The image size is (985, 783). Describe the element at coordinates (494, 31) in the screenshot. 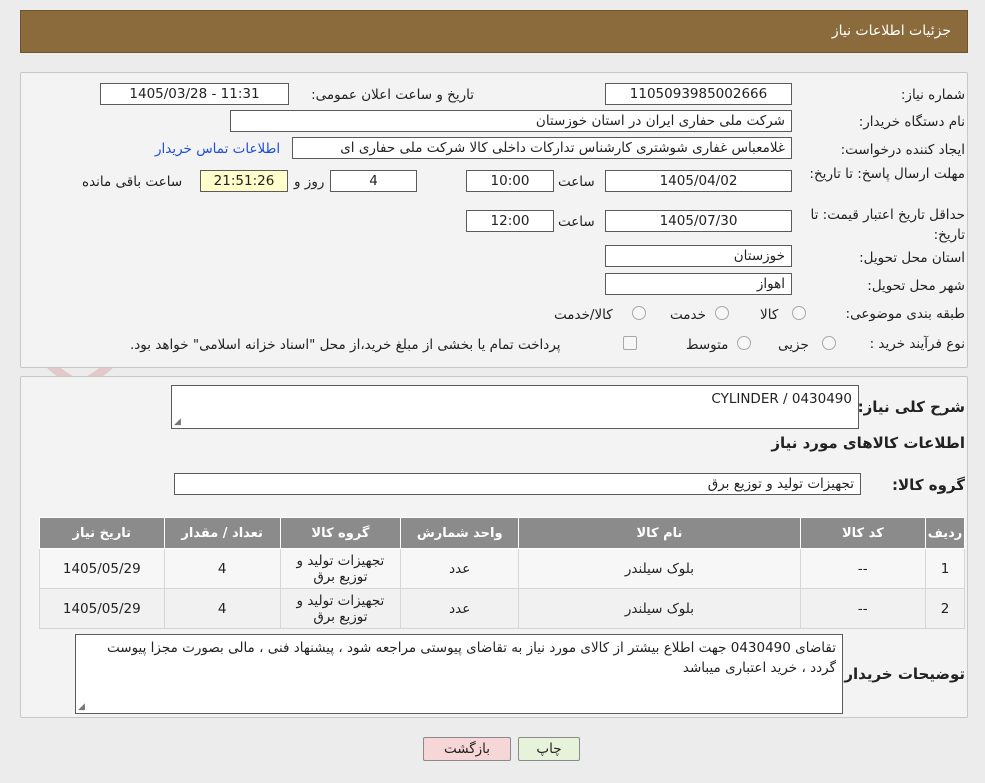

I see `page-header: جزئیات اطلاعات نیاز` at that location.